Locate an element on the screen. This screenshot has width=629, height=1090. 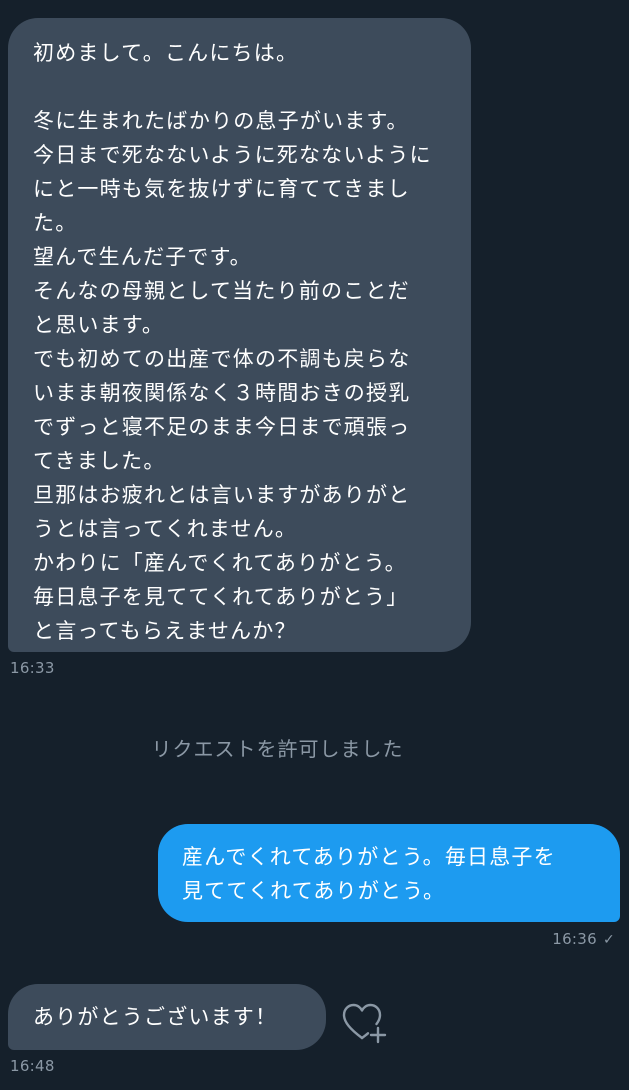
message-timestamp-row: 16:36 ✓ is located at coordinates (583, 939).